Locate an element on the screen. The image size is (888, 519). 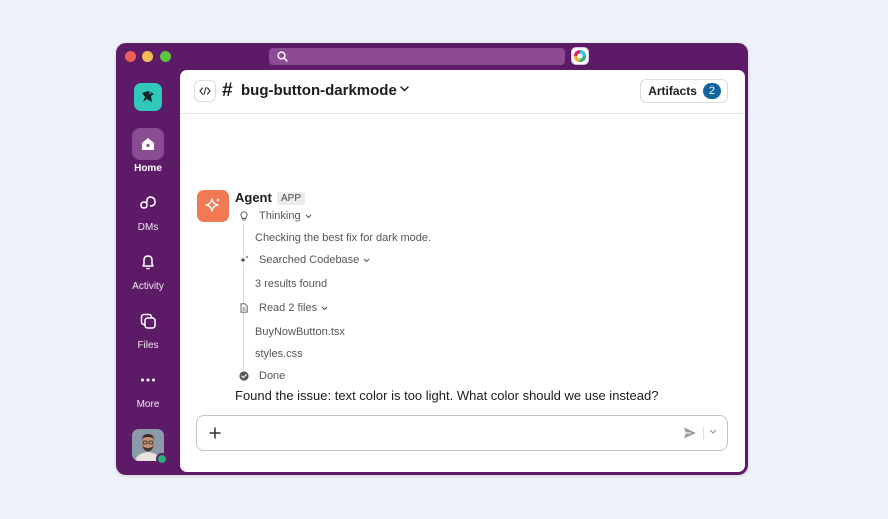
home-icon is located at coordinates (148, 144).